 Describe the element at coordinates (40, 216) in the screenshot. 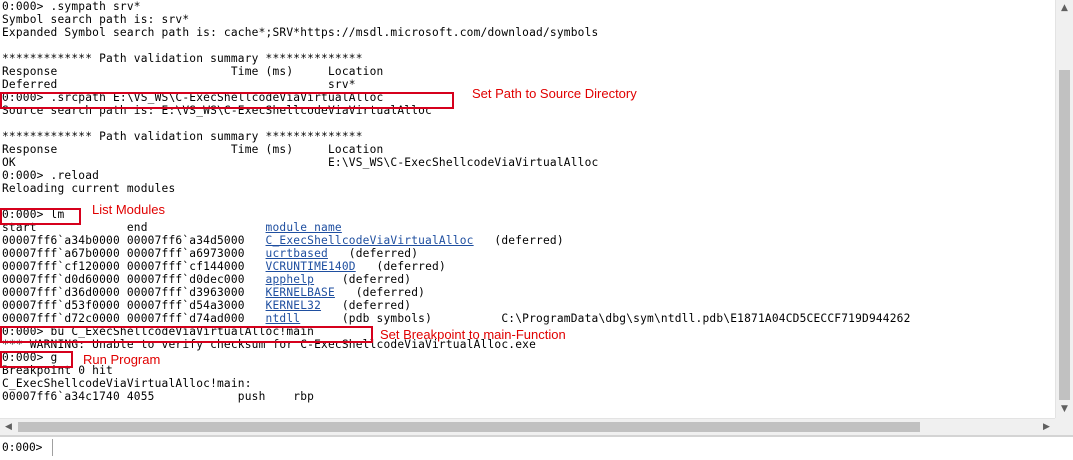

I see `highlight-lm-command` at that location.